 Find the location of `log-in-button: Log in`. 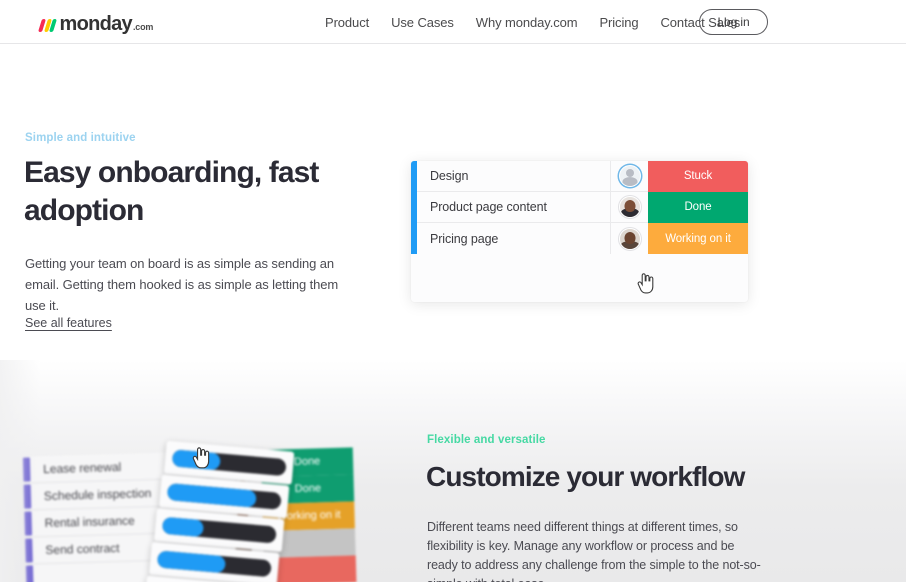

log-in-button: Log in is located at coordinates (733, 22).